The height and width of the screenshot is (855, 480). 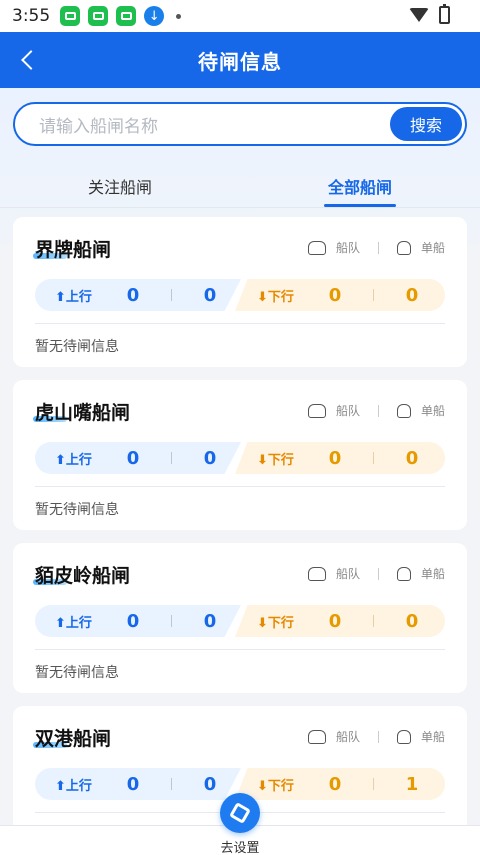 What do you see at coordinates (240, 846) in the screenshot?
I see `settings-label: 去设置` at bounding box center [240, 846].